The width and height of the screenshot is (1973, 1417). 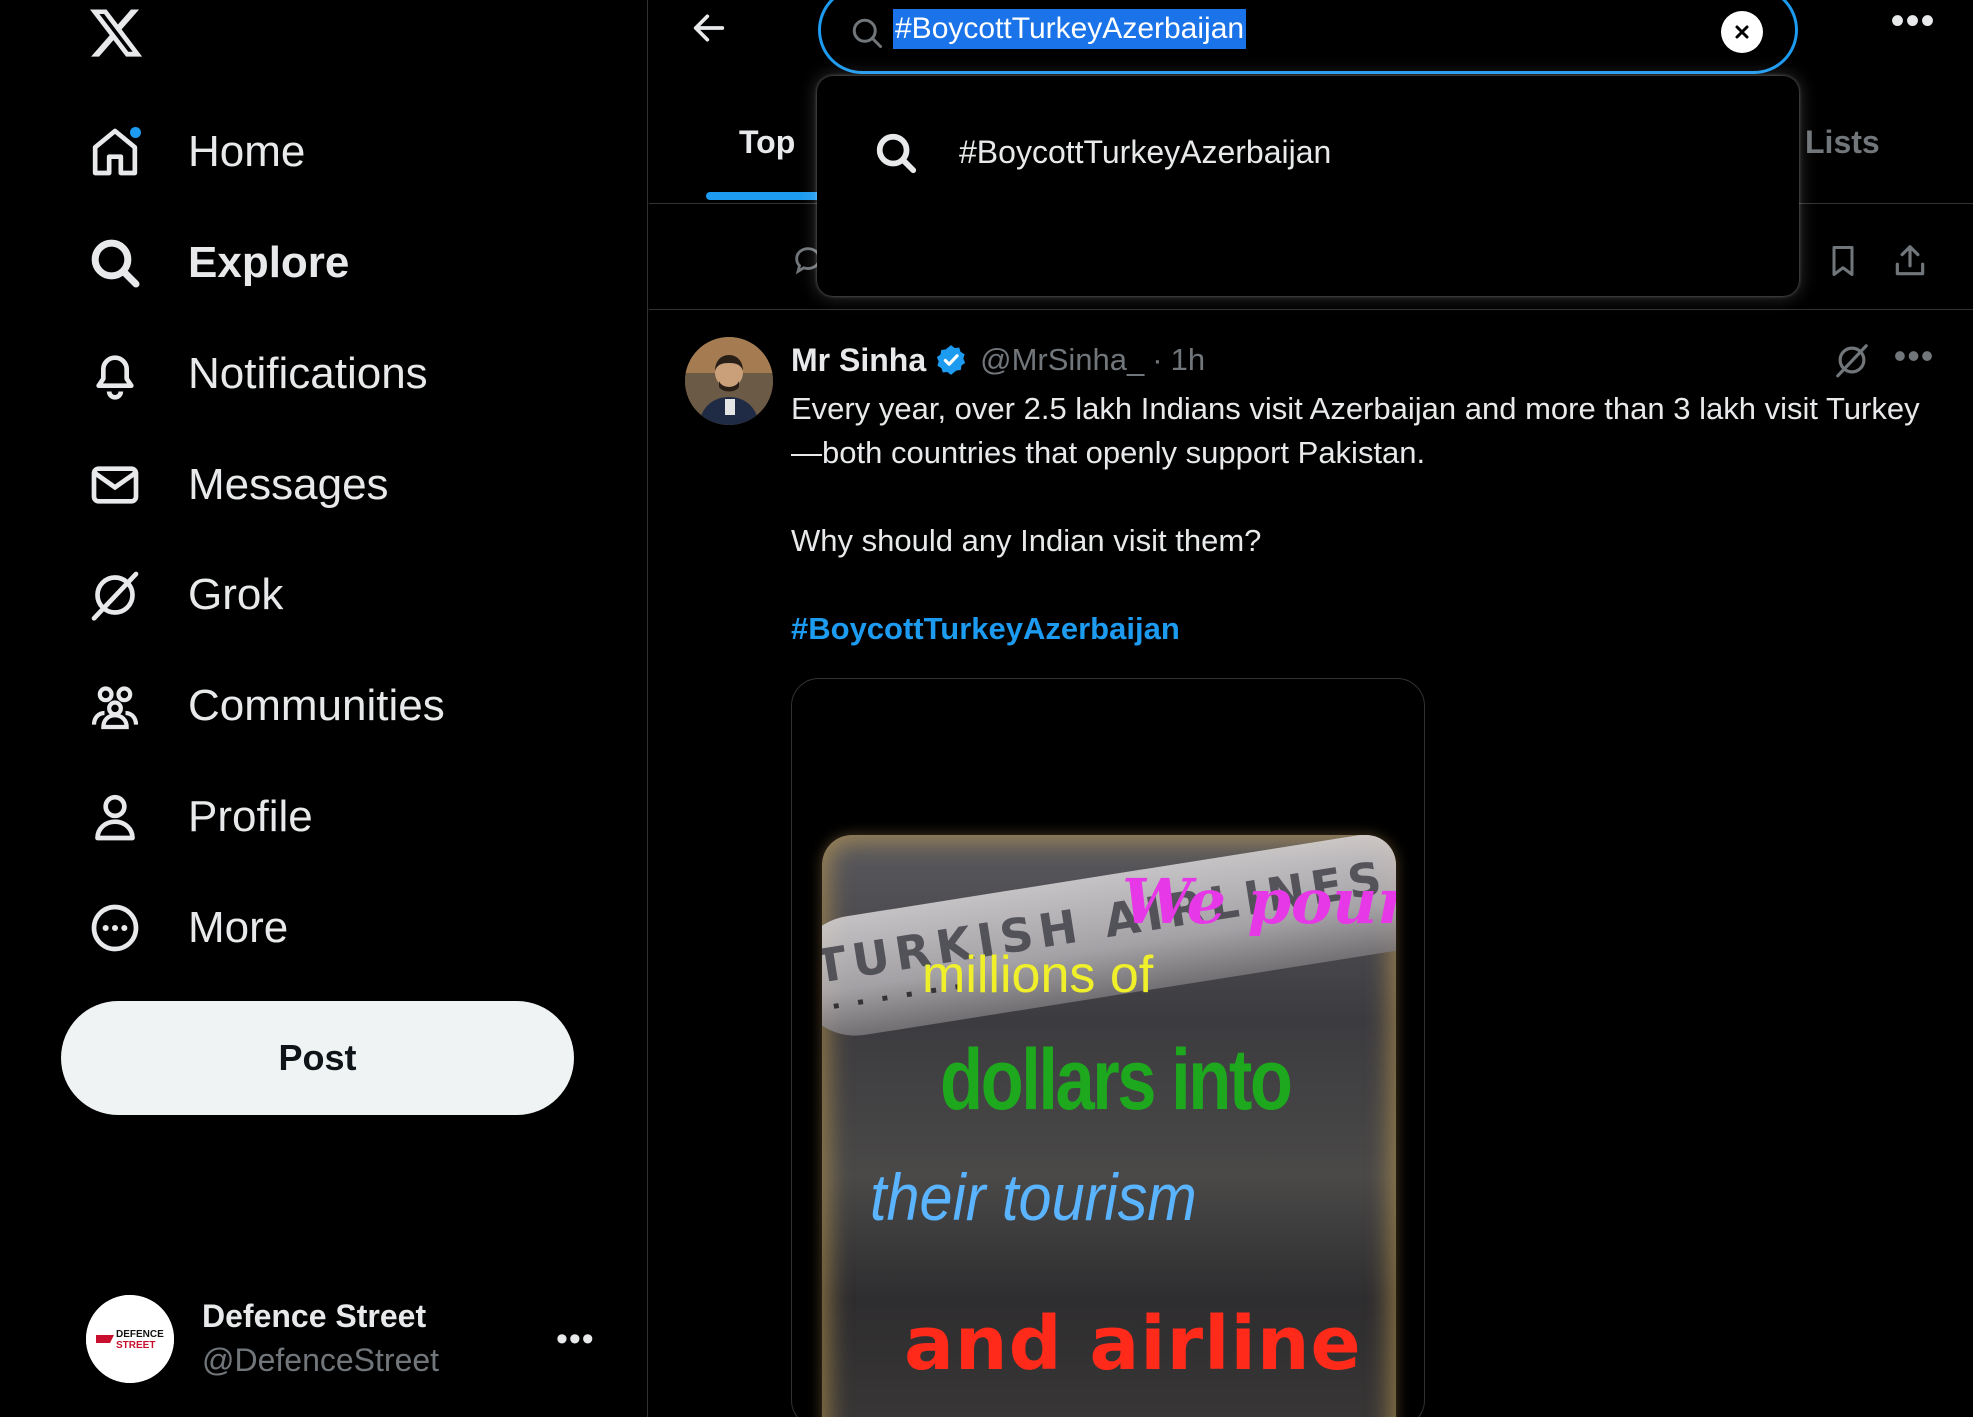 I want to click on user-photo-icon, so click(x=729, y=381).